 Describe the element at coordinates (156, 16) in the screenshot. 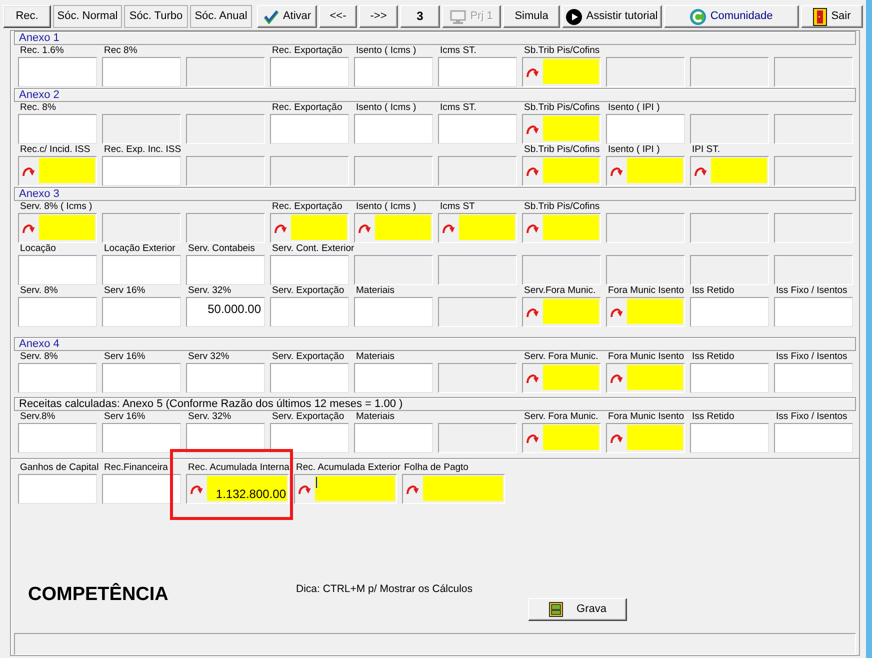

I see `tab: Sóc. Turbo` at that location.